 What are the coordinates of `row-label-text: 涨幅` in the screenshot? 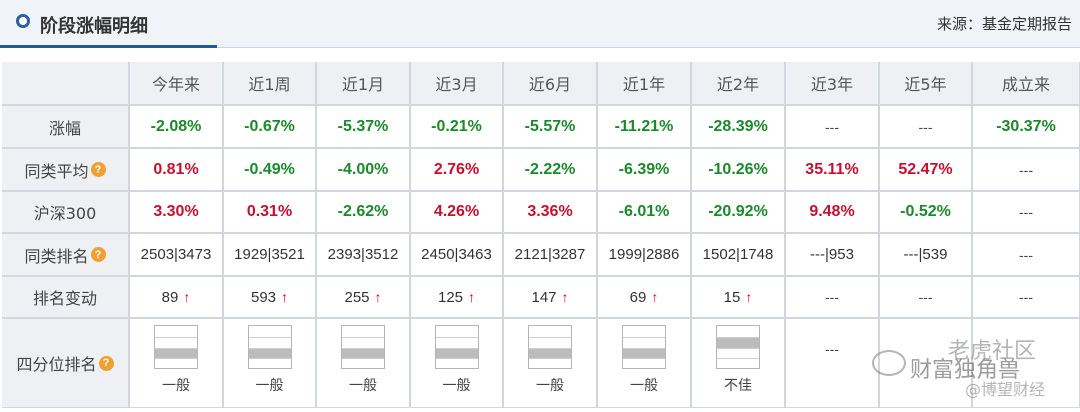 It's located at (64, 128).